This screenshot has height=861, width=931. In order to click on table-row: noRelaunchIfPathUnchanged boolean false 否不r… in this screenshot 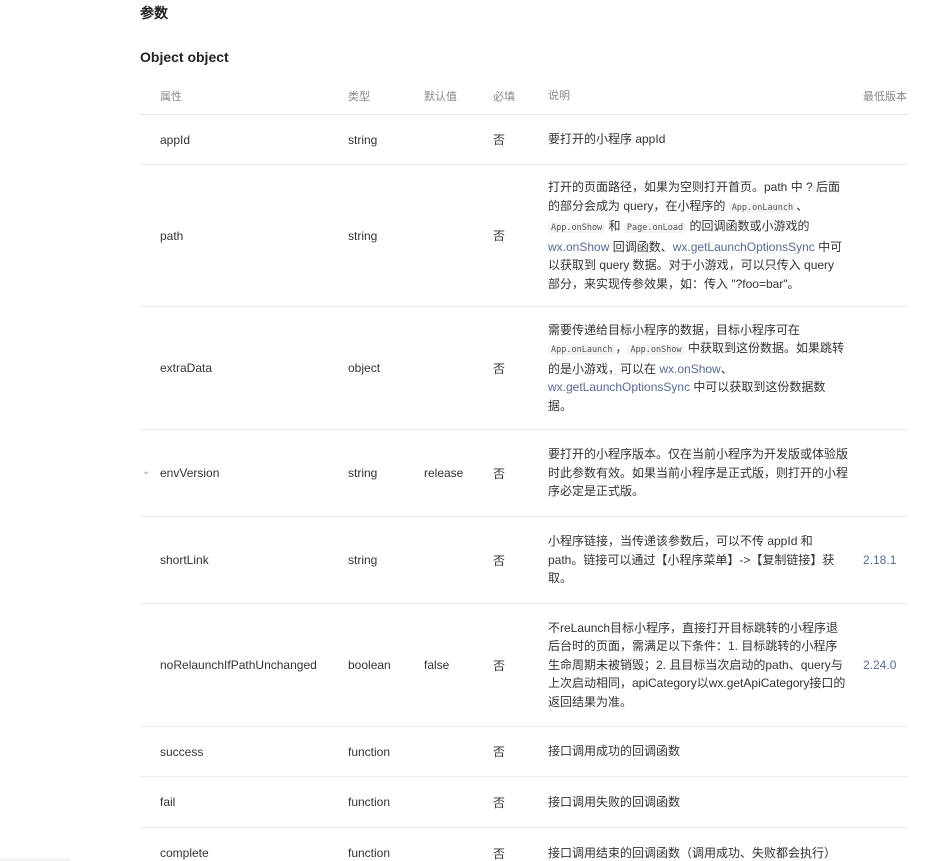, I will do `click(524, 665)`.